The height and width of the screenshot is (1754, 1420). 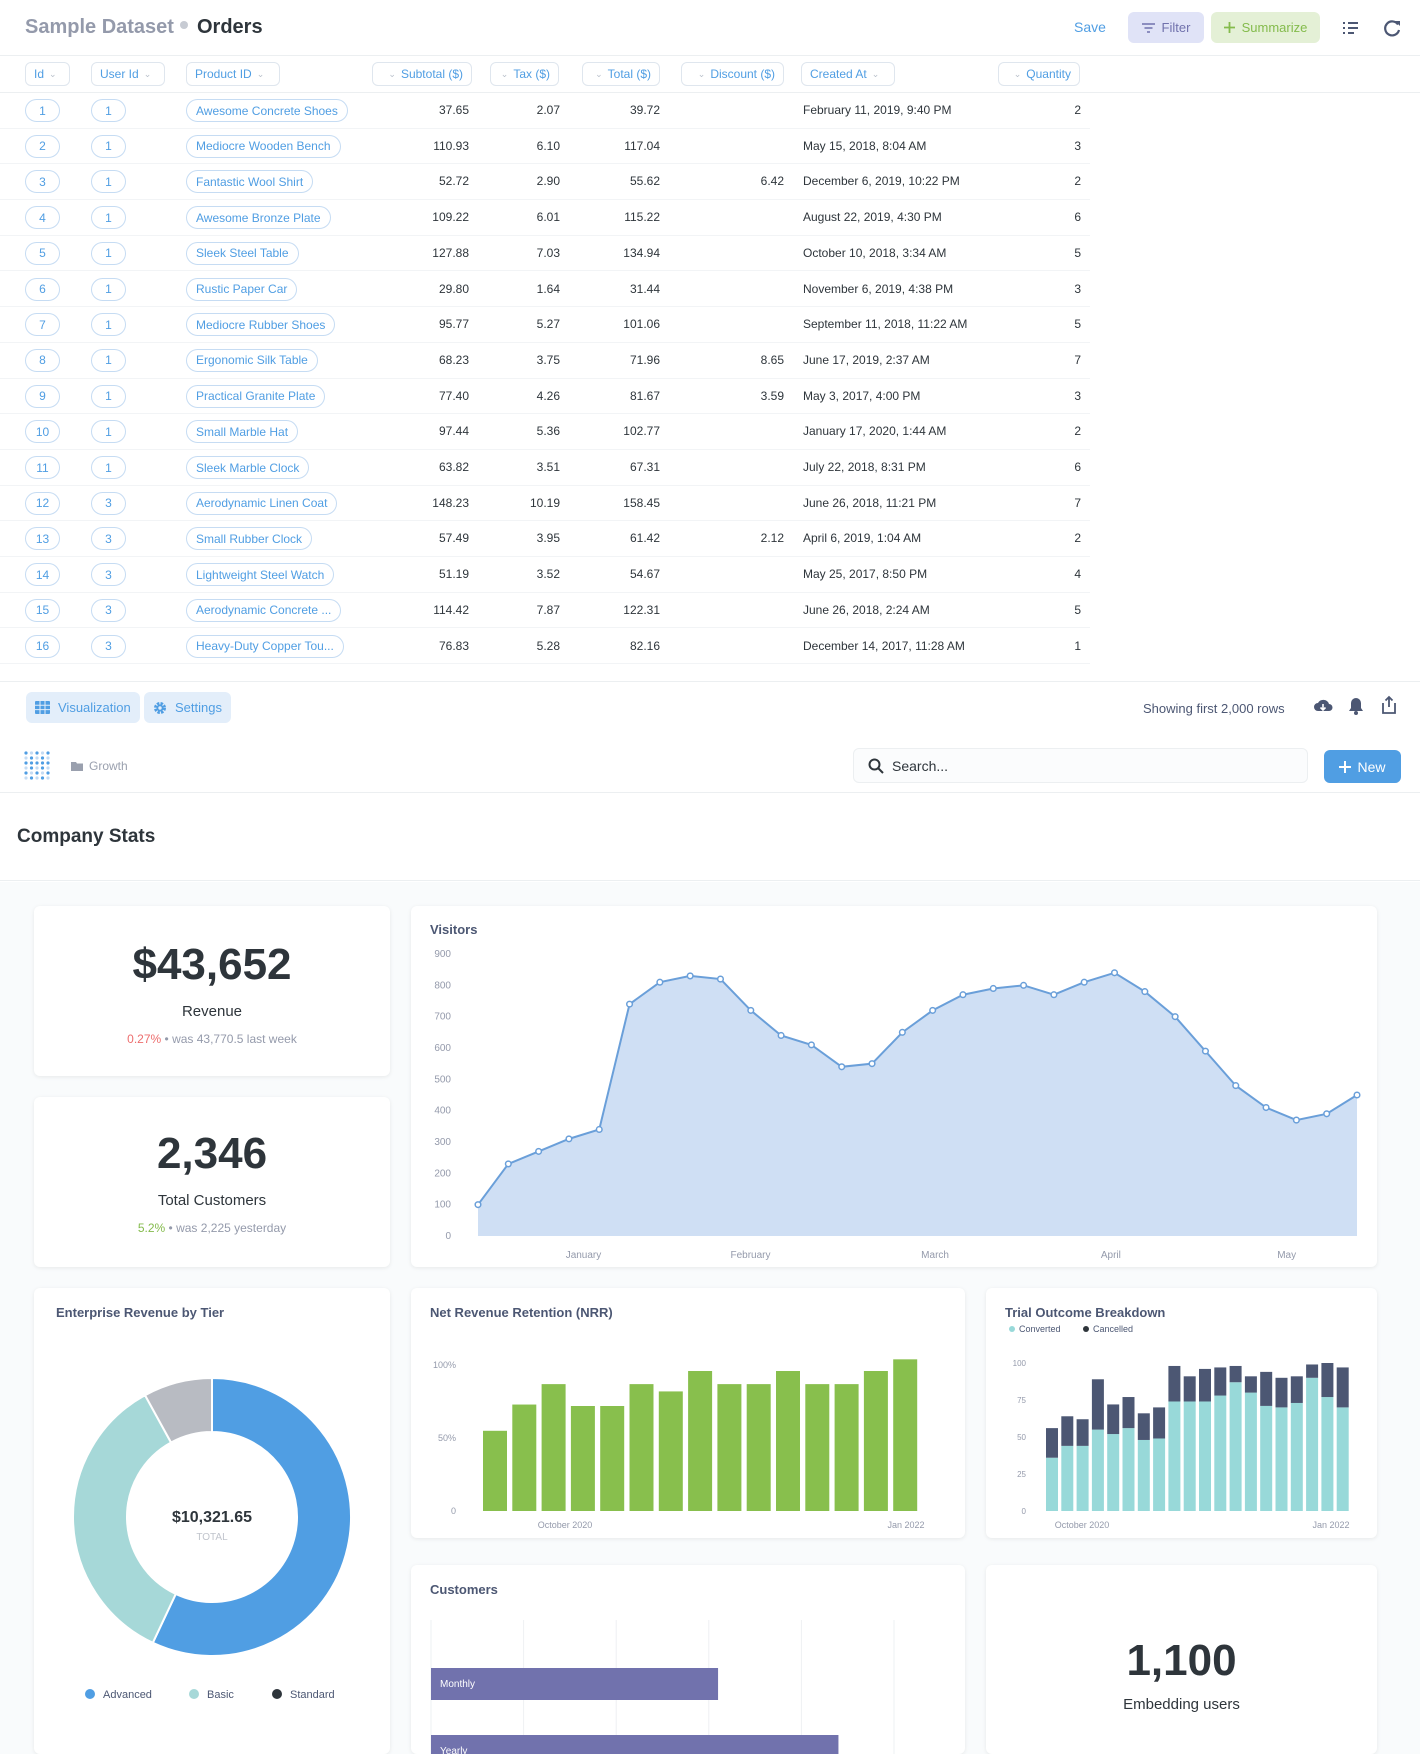 What do you see at coordinates (267, 110) in the screenshot?
I see `product-link: Awesome Concrete Shoes` at bounding box center [267, 110].